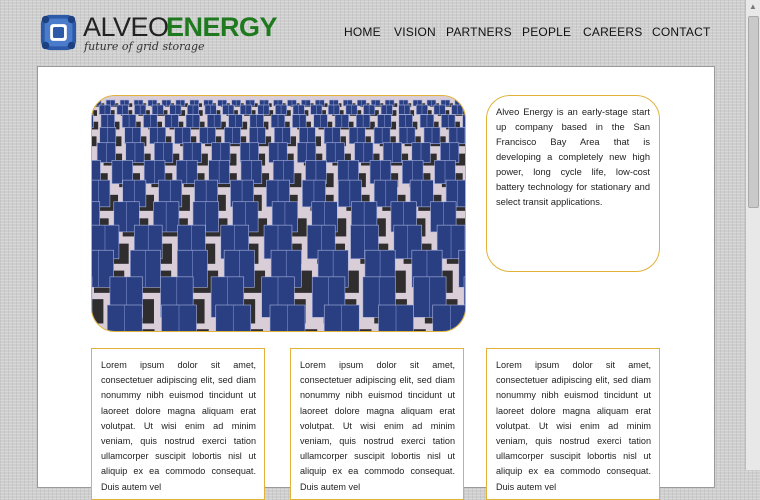  I want to click on vertical-scrollbar: ▲, so click(752, 235).